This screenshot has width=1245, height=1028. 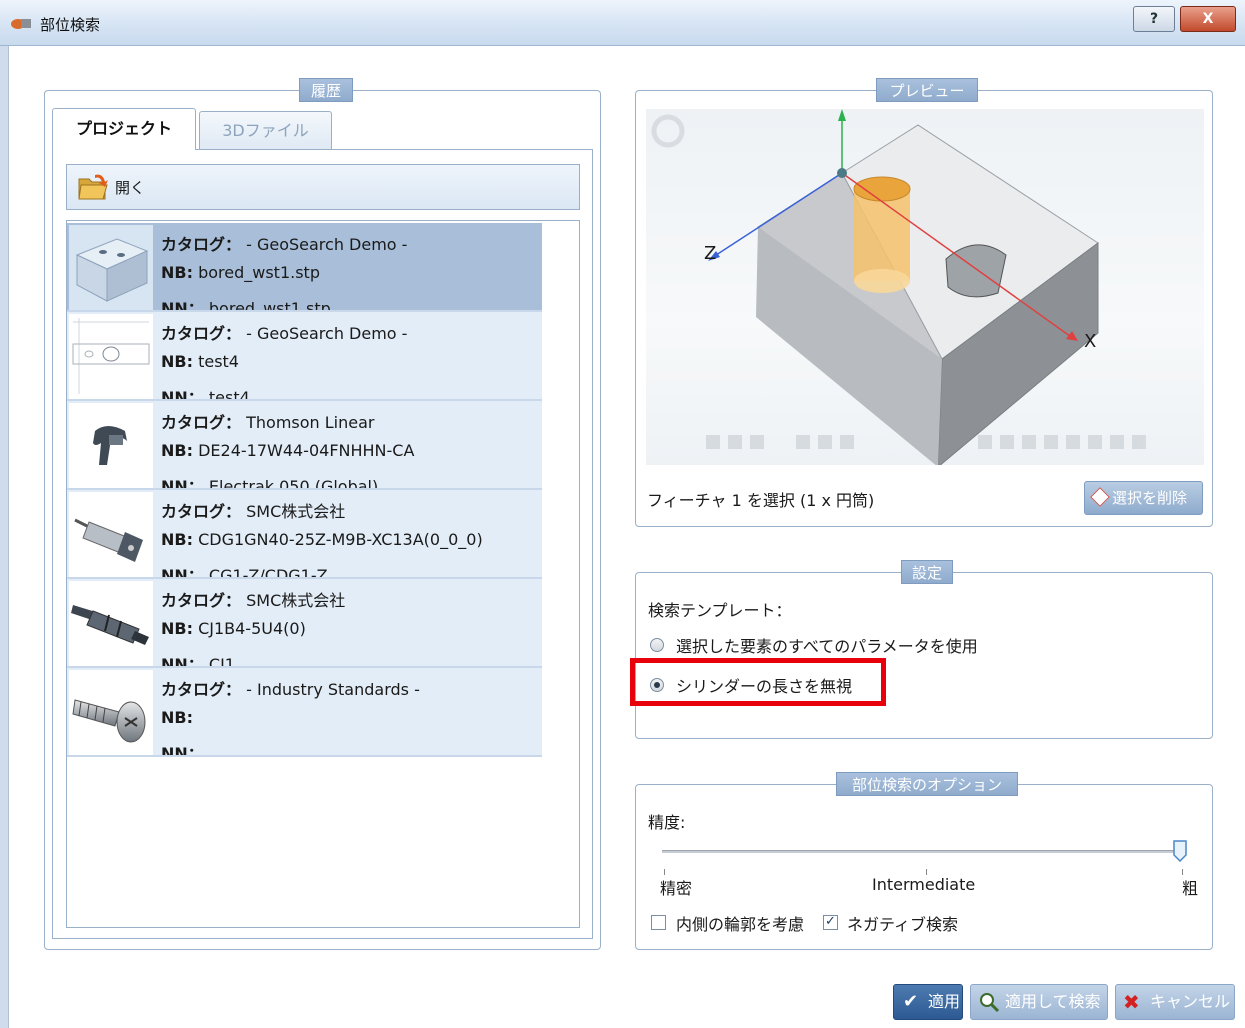 What do you see at coordinates (902, 923) in the screenshot?
I see `negative-search-label: ネガティブ検索` at bounding box center [902, 923].